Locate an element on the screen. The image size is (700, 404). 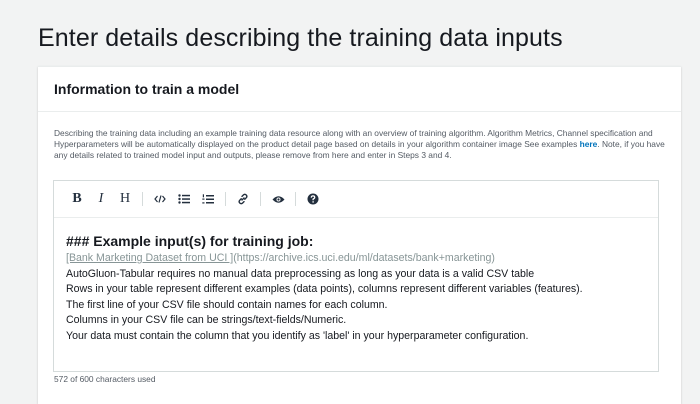
heading-button: H is located at coordinates (125, 199).